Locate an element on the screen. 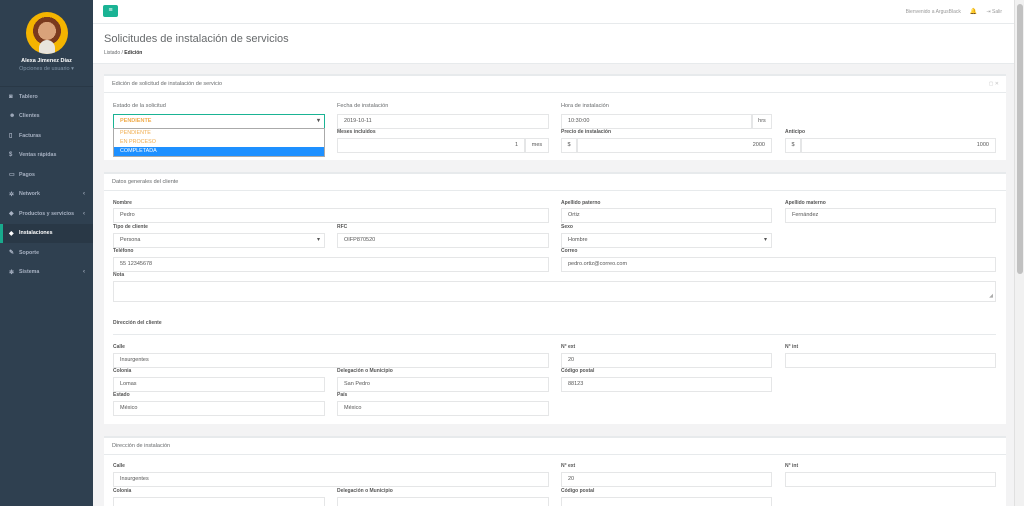  inst-num-int-label: N° int is located at coordinates (792, 466).